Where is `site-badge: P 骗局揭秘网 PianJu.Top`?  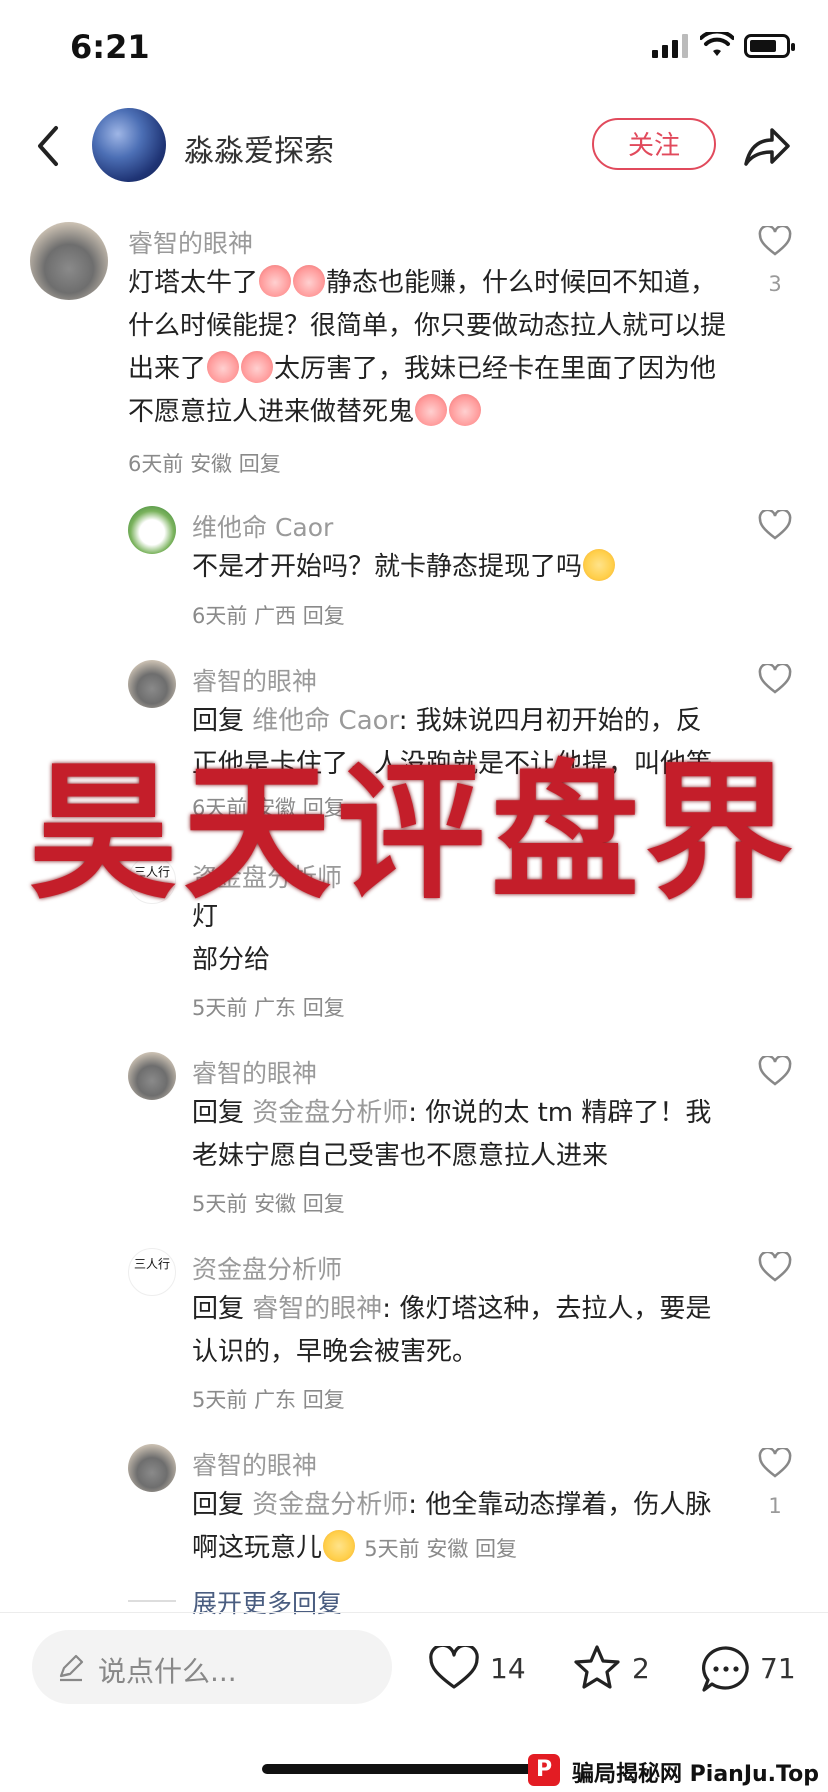 site-badge: P 骗局揭秘网 PianJu.Top is located at coordinates (678, 1770).